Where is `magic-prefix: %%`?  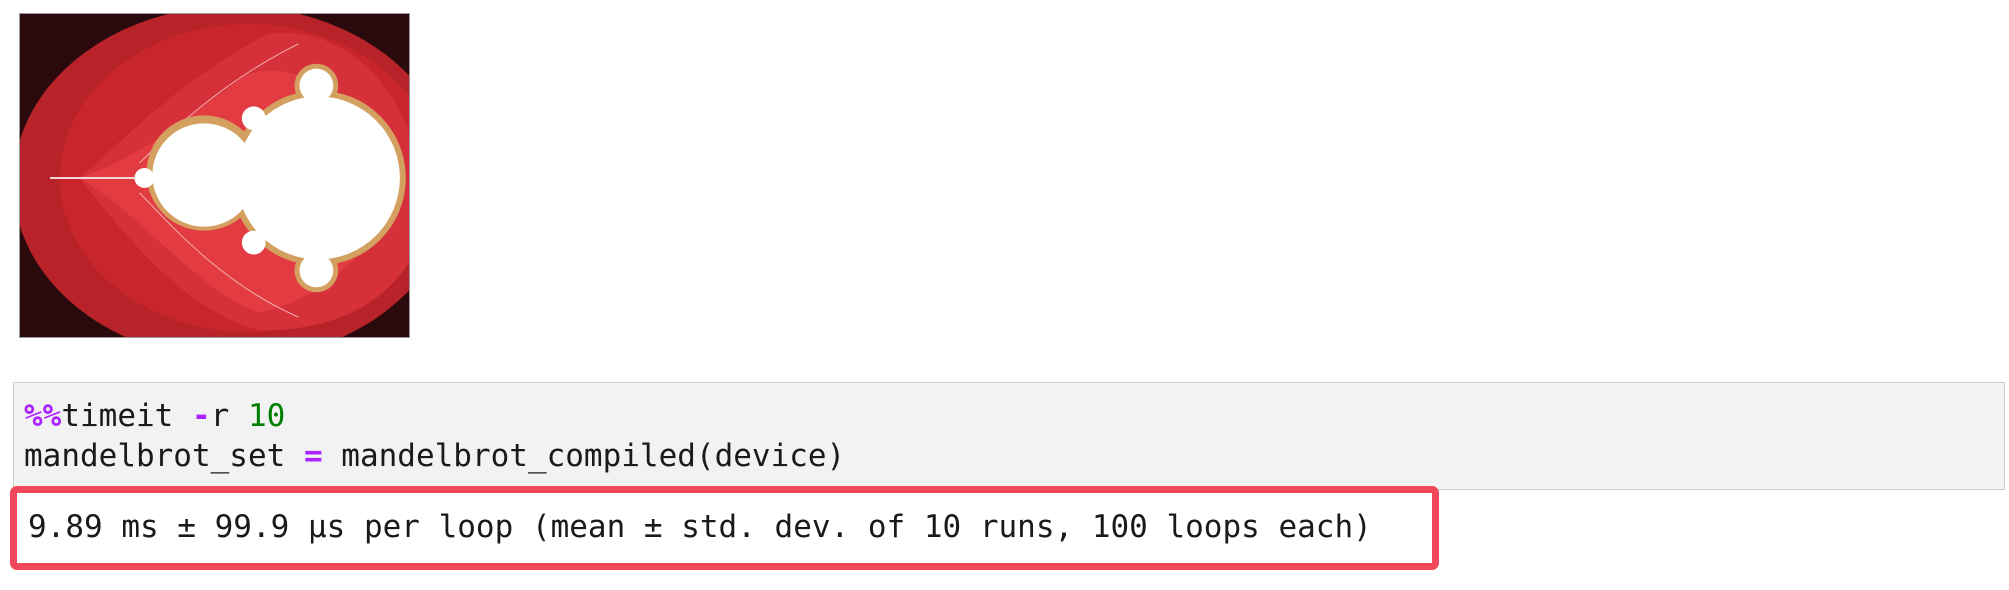
magic-prefix: %% is located at coordinates (43, 416).